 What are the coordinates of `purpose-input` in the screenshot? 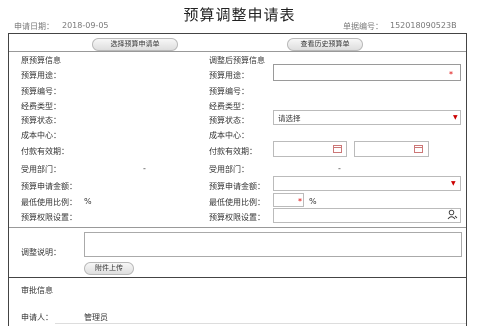 It's located at (367, 72).